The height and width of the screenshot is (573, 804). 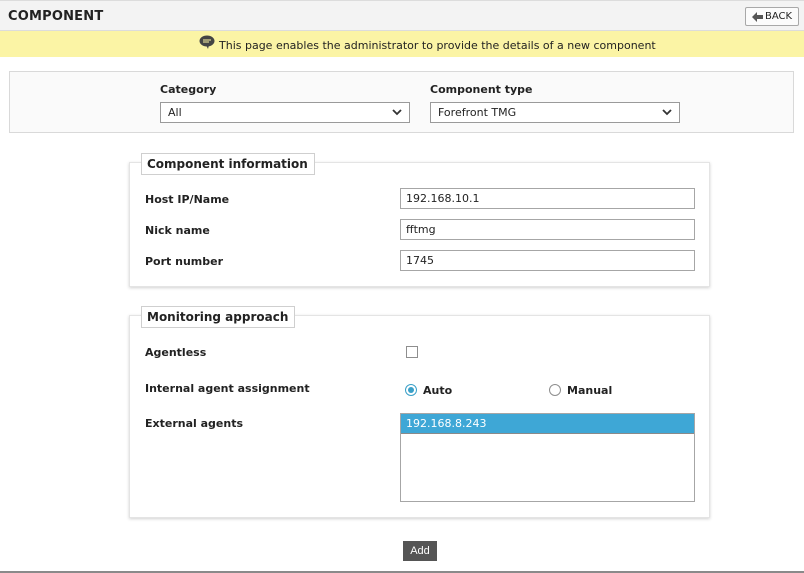 I want to click on category-label: Category, so click(x=188, y=89).